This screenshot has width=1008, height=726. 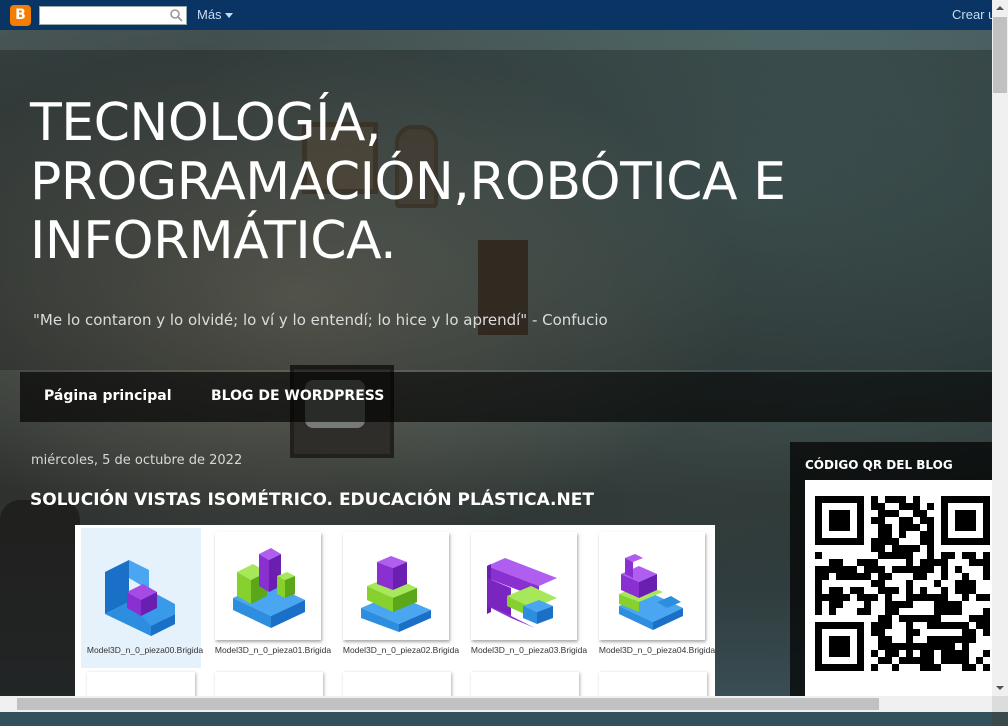 I want to click on chevron-down-icon, so click(x=228, y=16).